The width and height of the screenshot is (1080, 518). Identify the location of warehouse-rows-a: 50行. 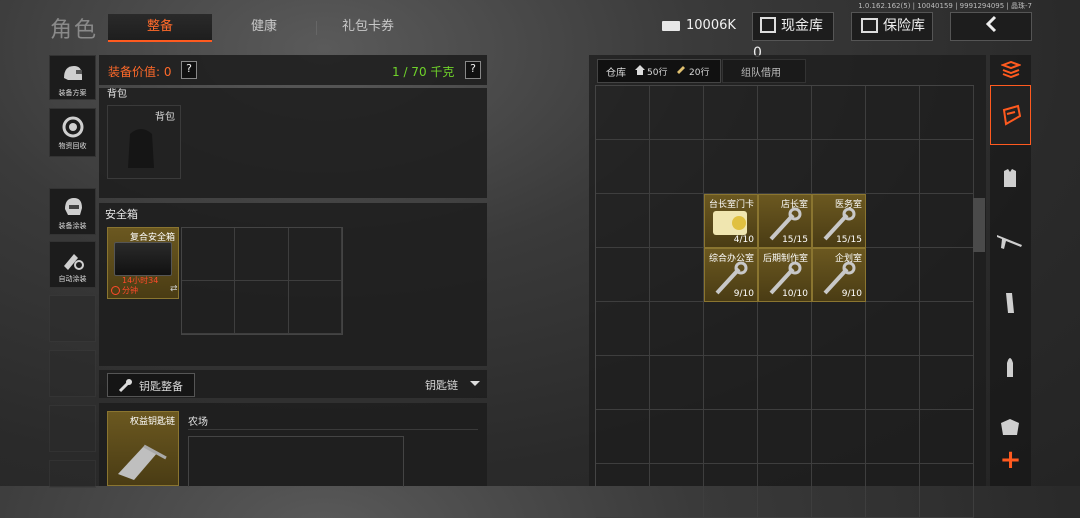
(657, 73).